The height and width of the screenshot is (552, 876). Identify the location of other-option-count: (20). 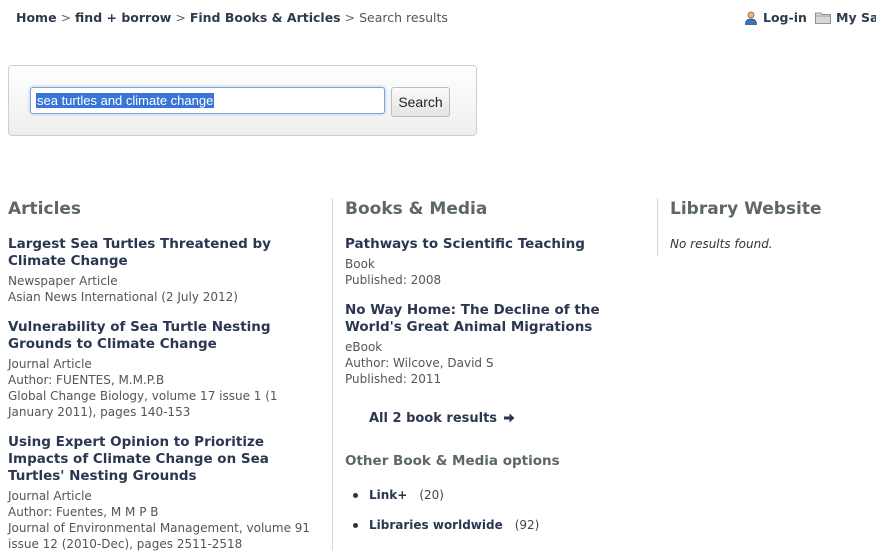
(431, 495).